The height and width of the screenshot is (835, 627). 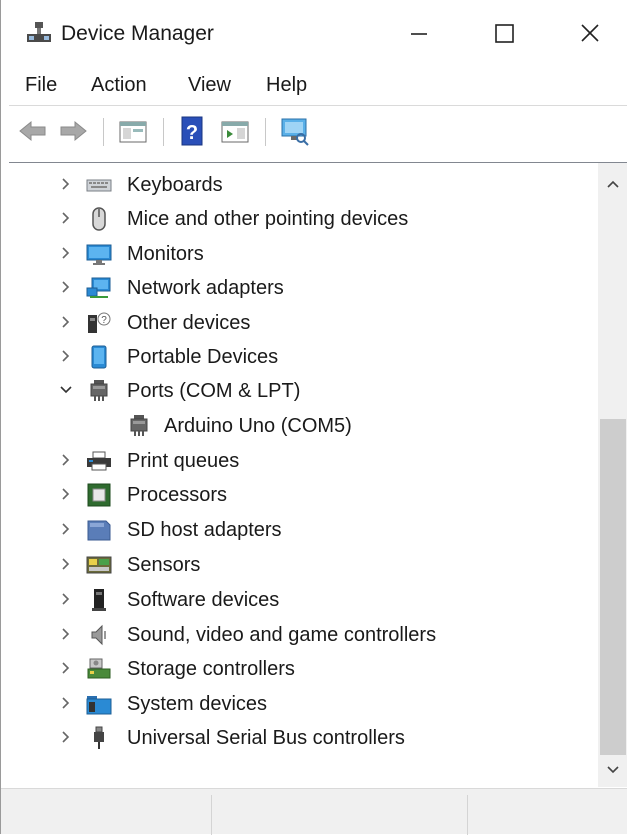 I want to click on tree-item-label: Monitors, so click(x=165, y=254).